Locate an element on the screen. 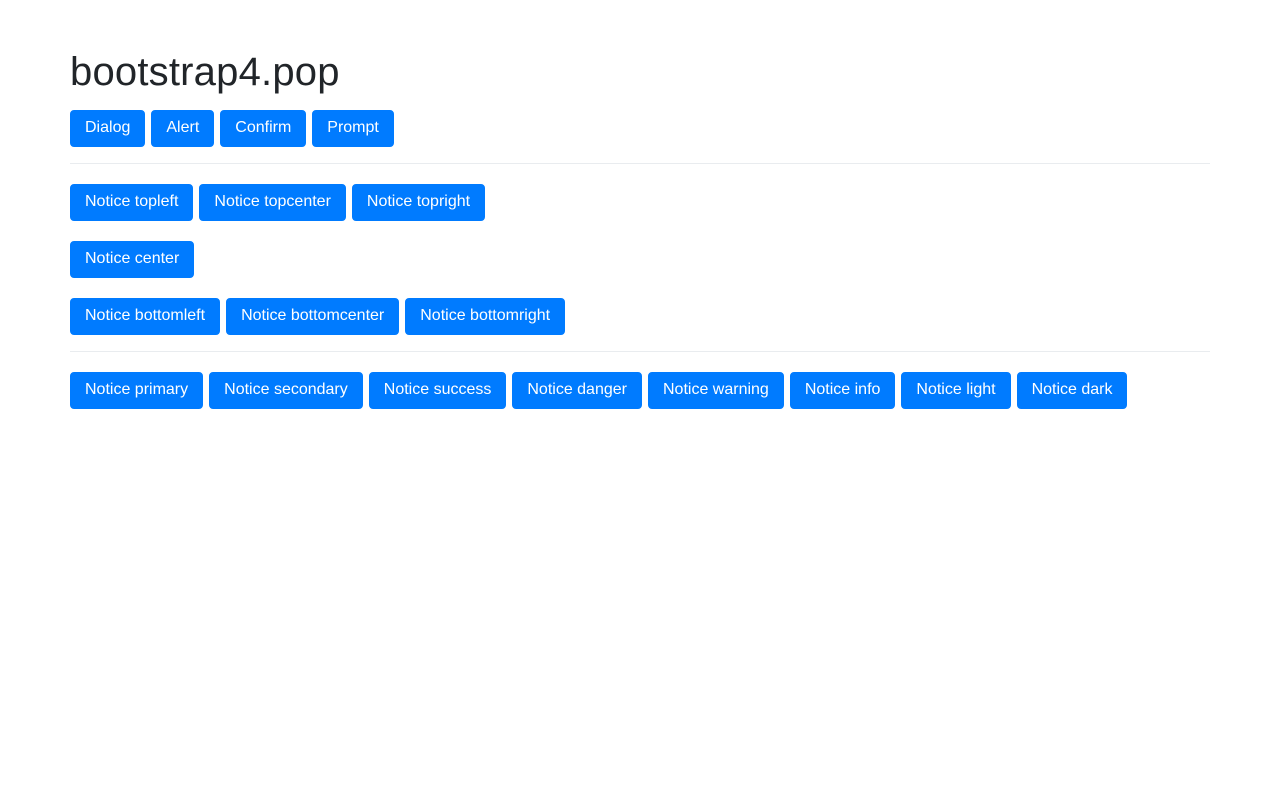  notice-danger-button: Notice danger is located at coordinates (577, 390).